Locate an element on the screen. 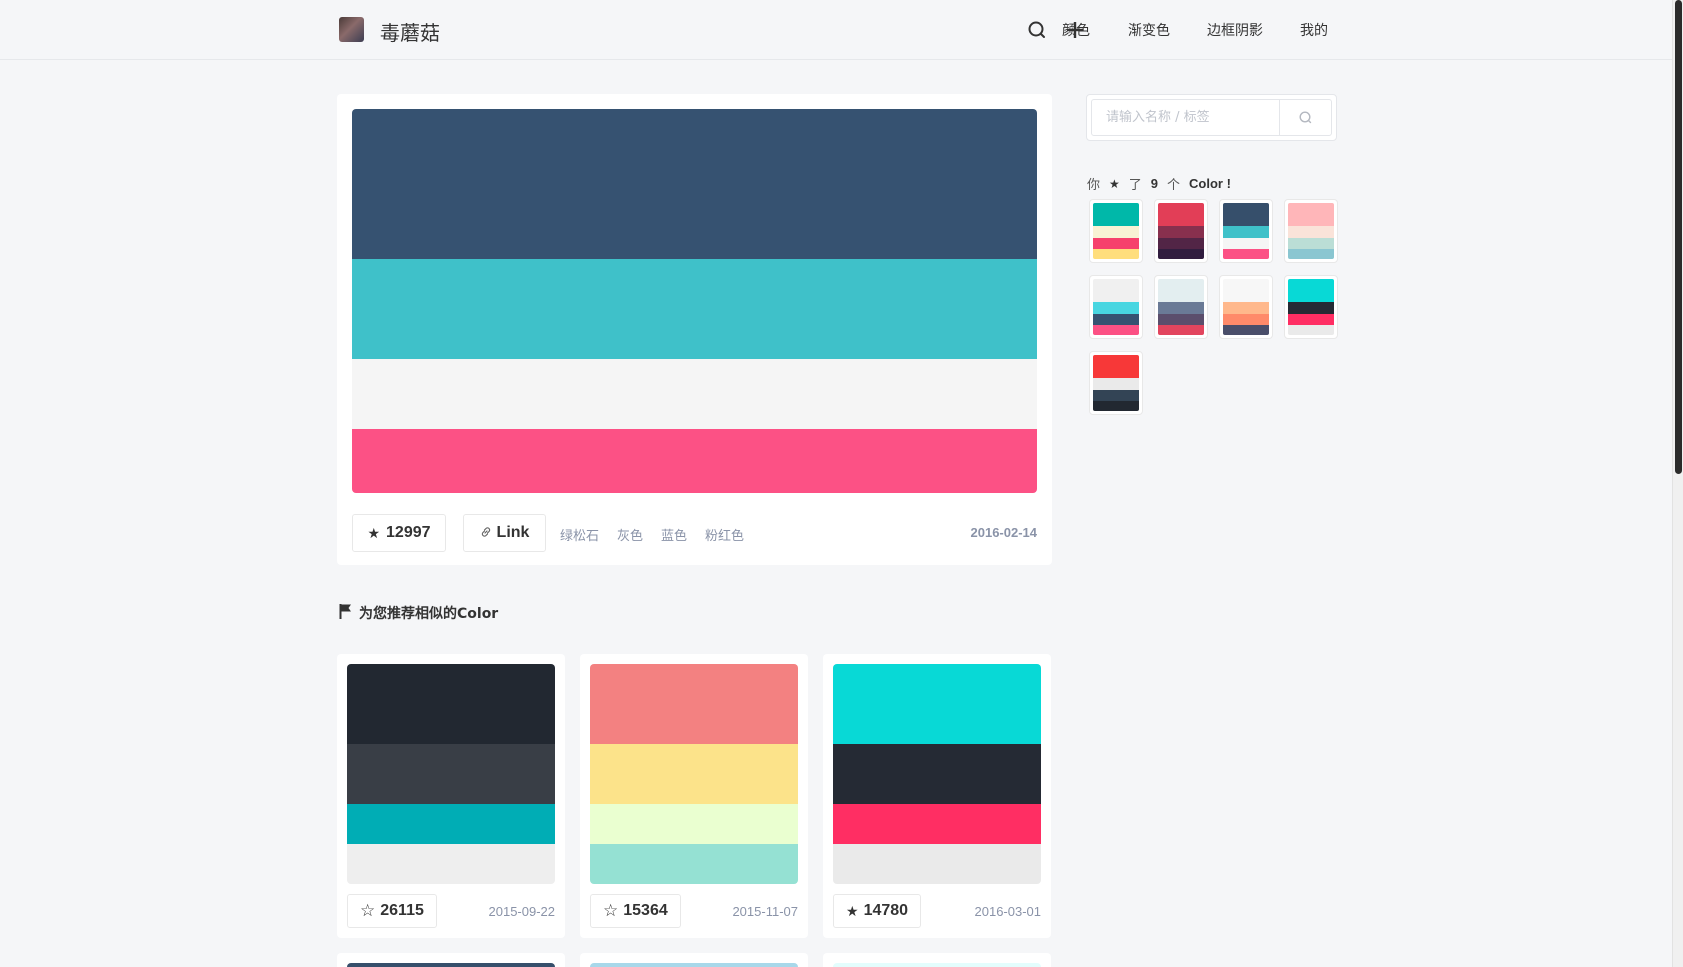 The image size is (1683, 967). search-field-wrapper is located at coordinates (1211, 117).